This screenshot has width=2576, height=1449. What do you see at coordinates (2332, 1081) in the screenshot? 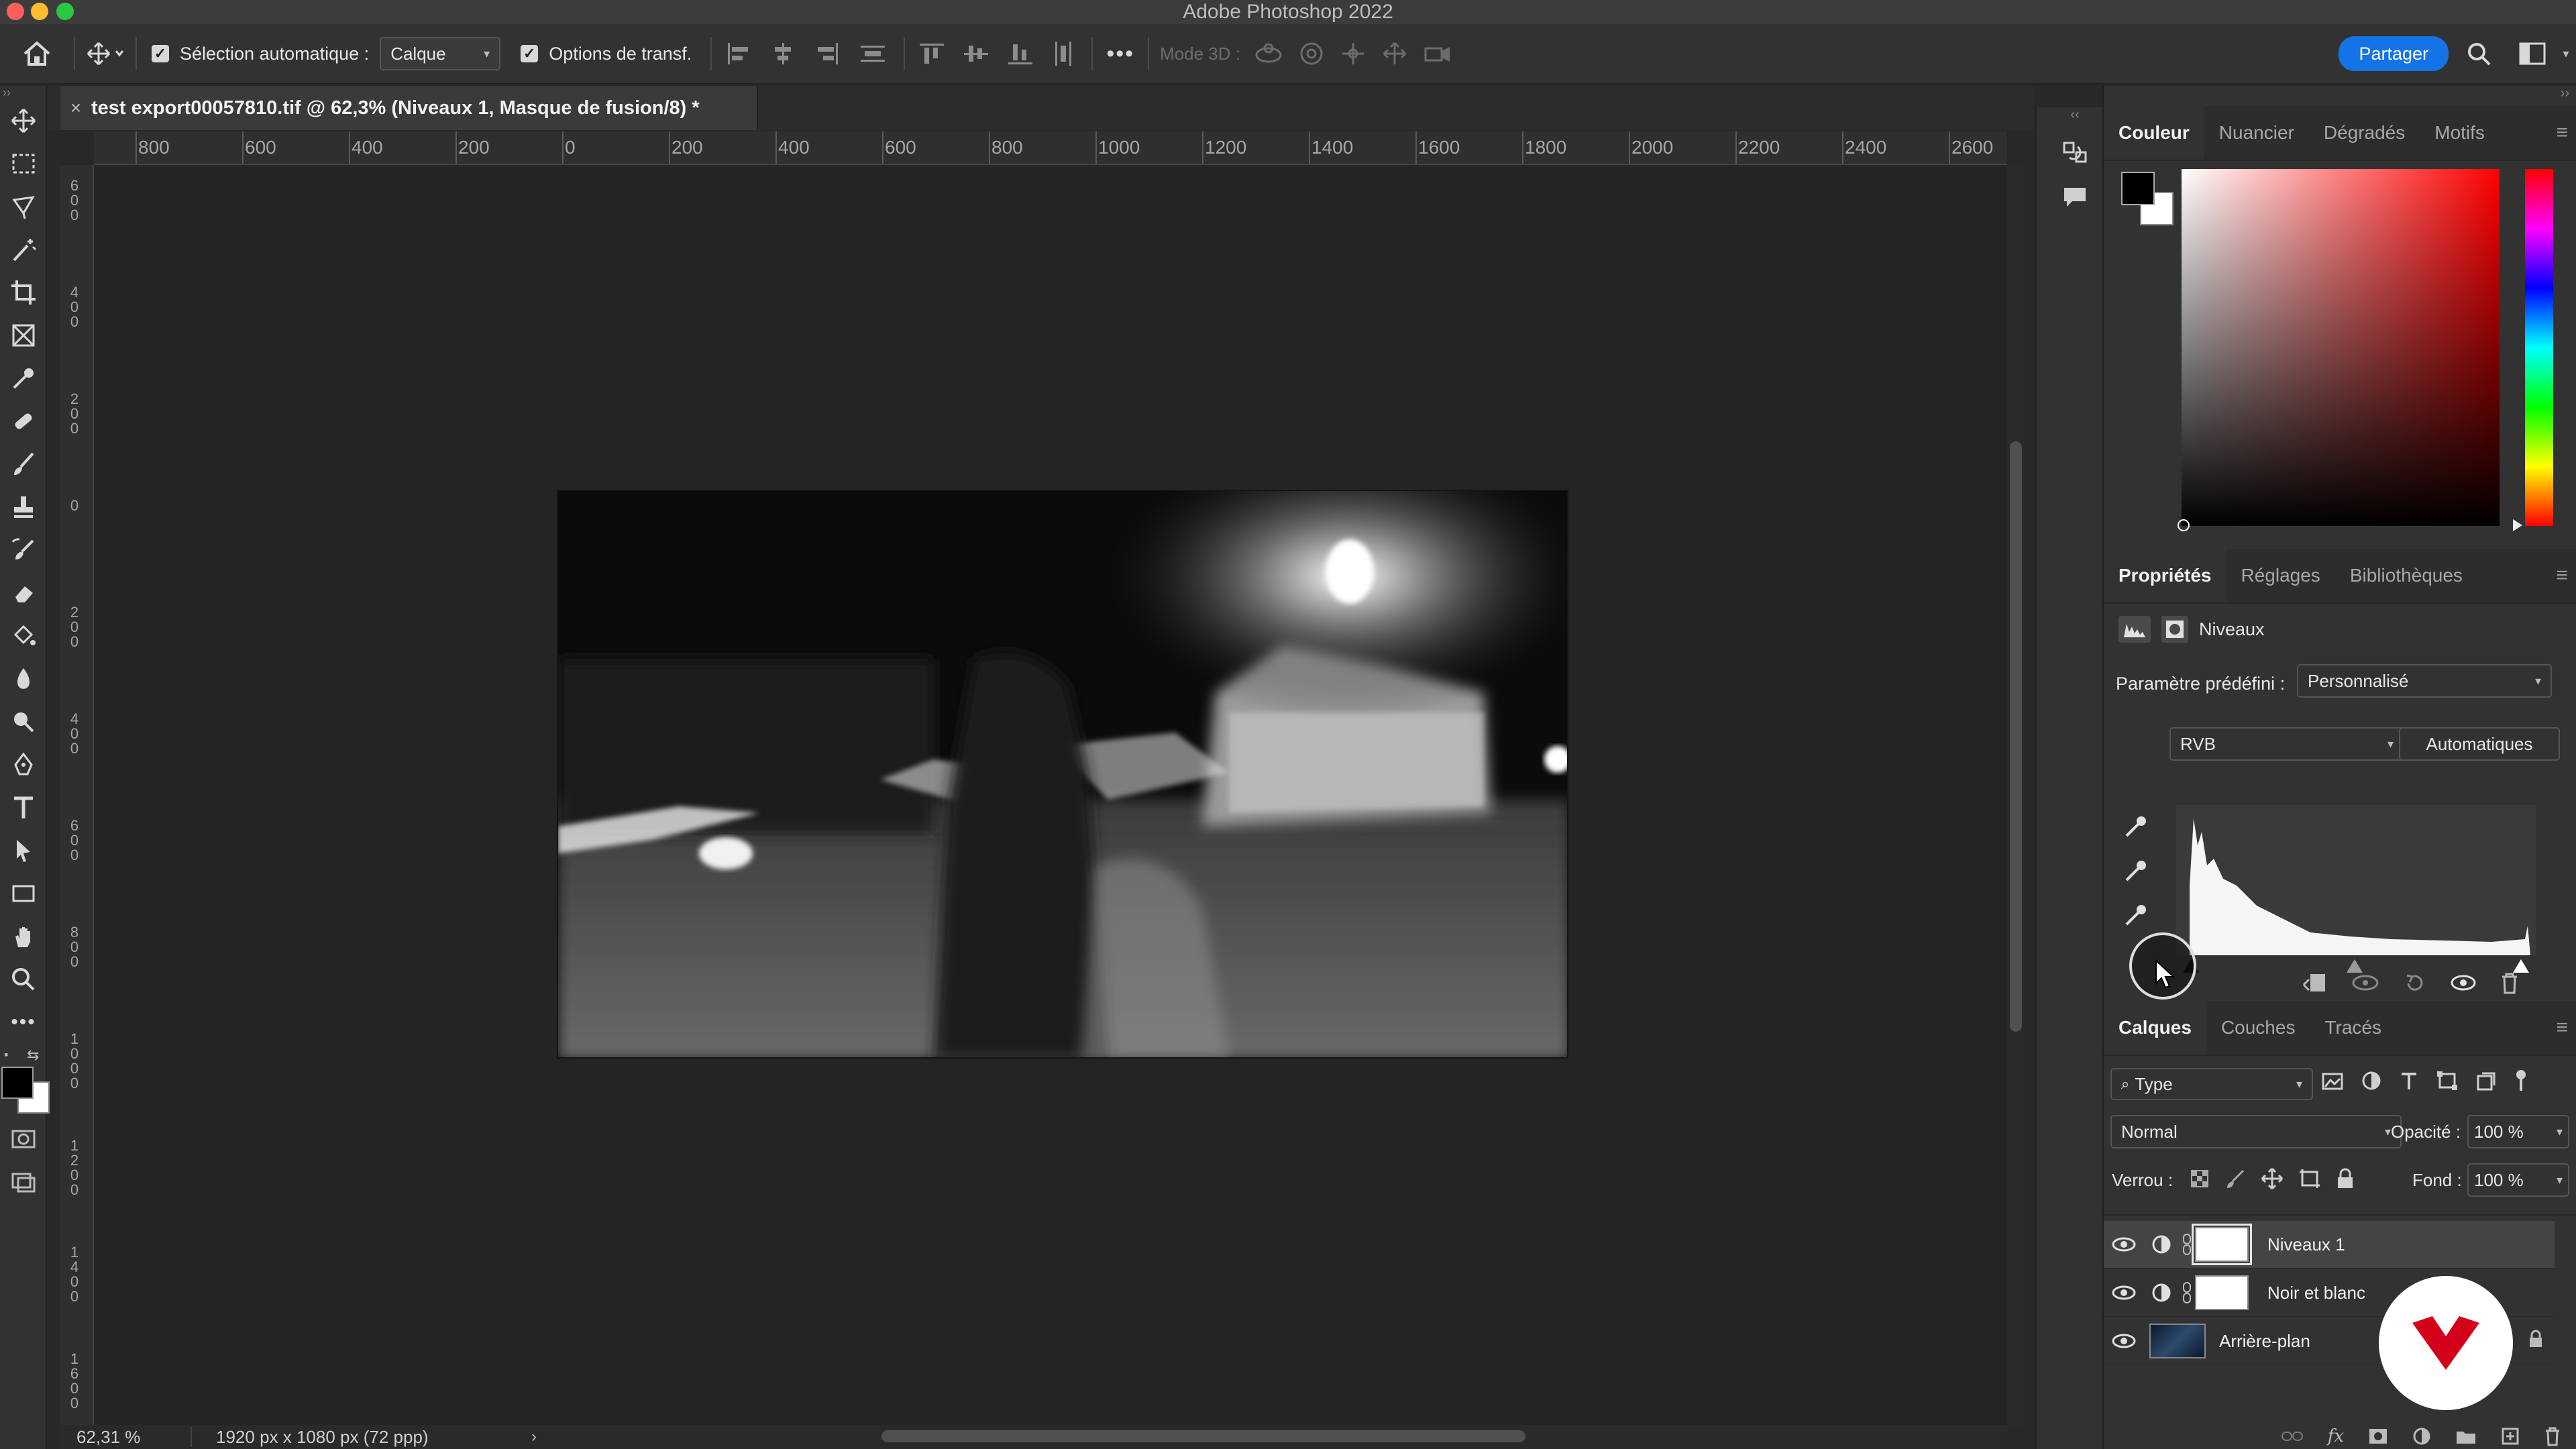
I see `filter-pixel-layers-icon` at bounding box center [2332, 1081].